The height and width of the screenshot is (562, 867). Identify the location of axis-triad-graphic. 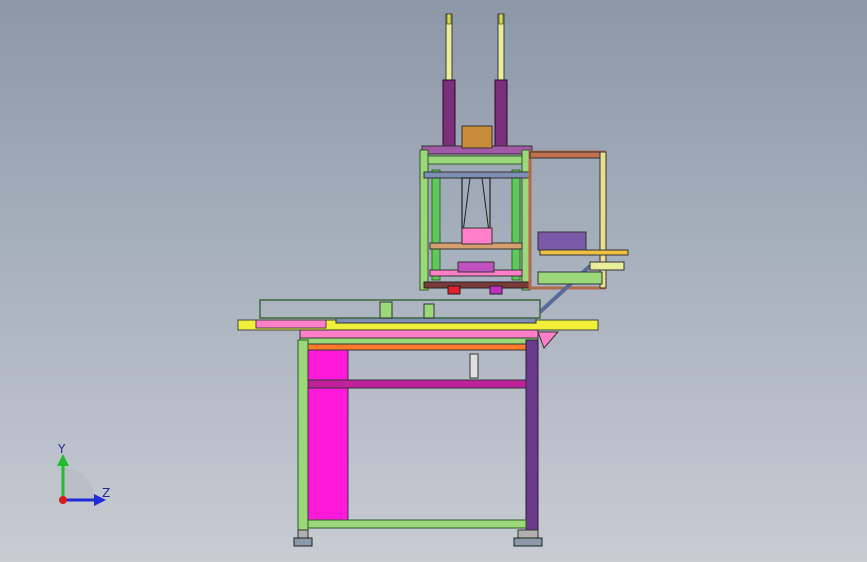
(81, 480).